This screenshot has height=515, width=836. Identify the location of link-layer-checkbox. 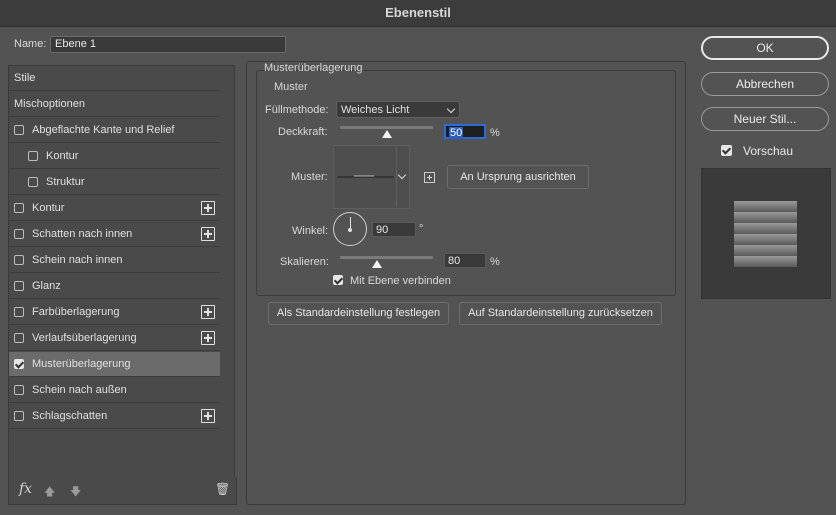
(338, 280).